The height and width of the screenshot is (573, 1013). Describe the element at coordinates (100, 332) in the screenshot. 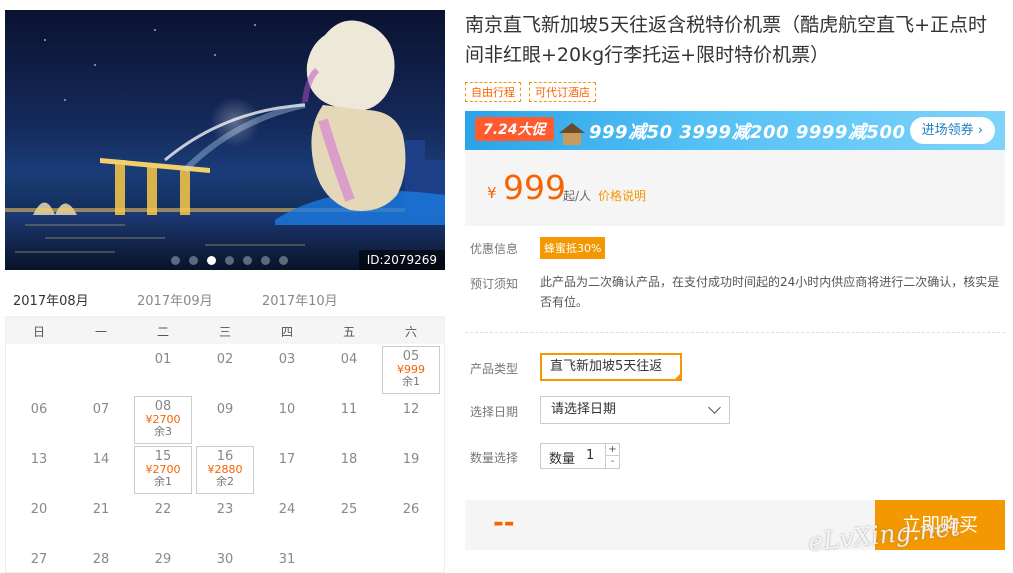

I see `weekday-label: 一` at that location.